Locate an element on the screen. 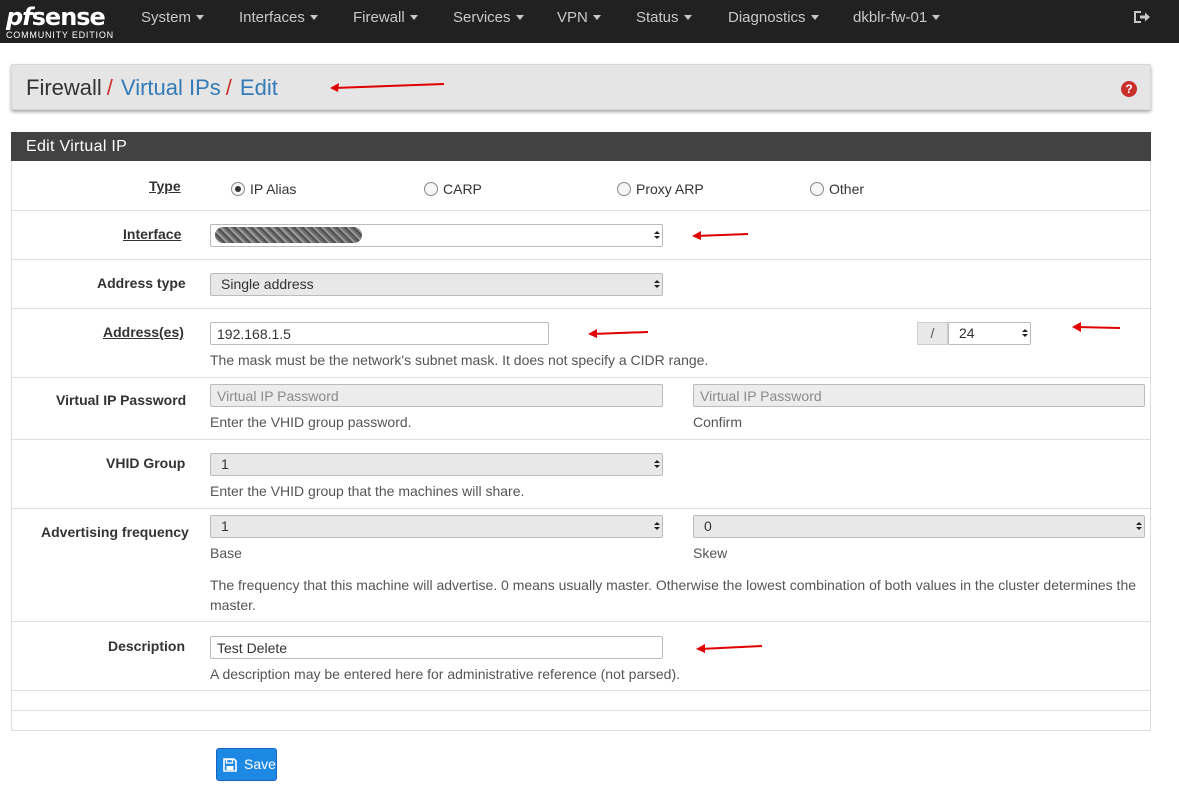  mask-slash-addon: / is located at coordinates (932, 333).